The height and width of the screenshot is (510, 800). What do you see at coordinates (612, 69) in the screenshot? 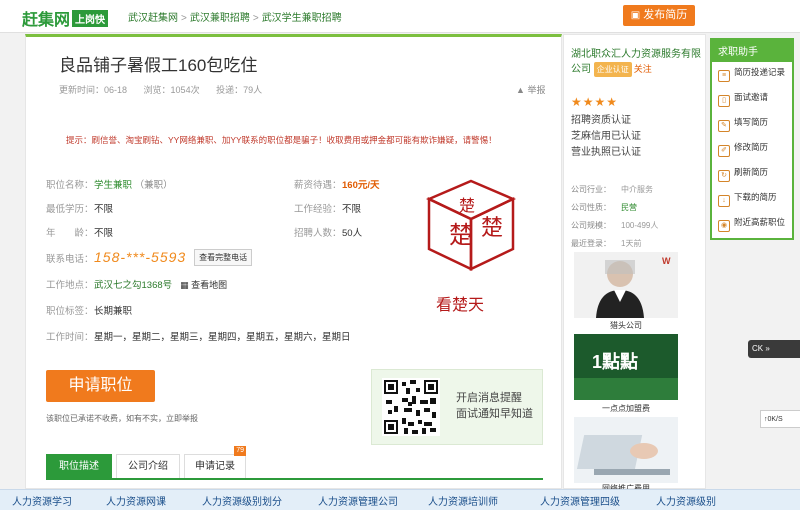
I see `auth-badge: 企业认证` at bounding box center [612, 69].